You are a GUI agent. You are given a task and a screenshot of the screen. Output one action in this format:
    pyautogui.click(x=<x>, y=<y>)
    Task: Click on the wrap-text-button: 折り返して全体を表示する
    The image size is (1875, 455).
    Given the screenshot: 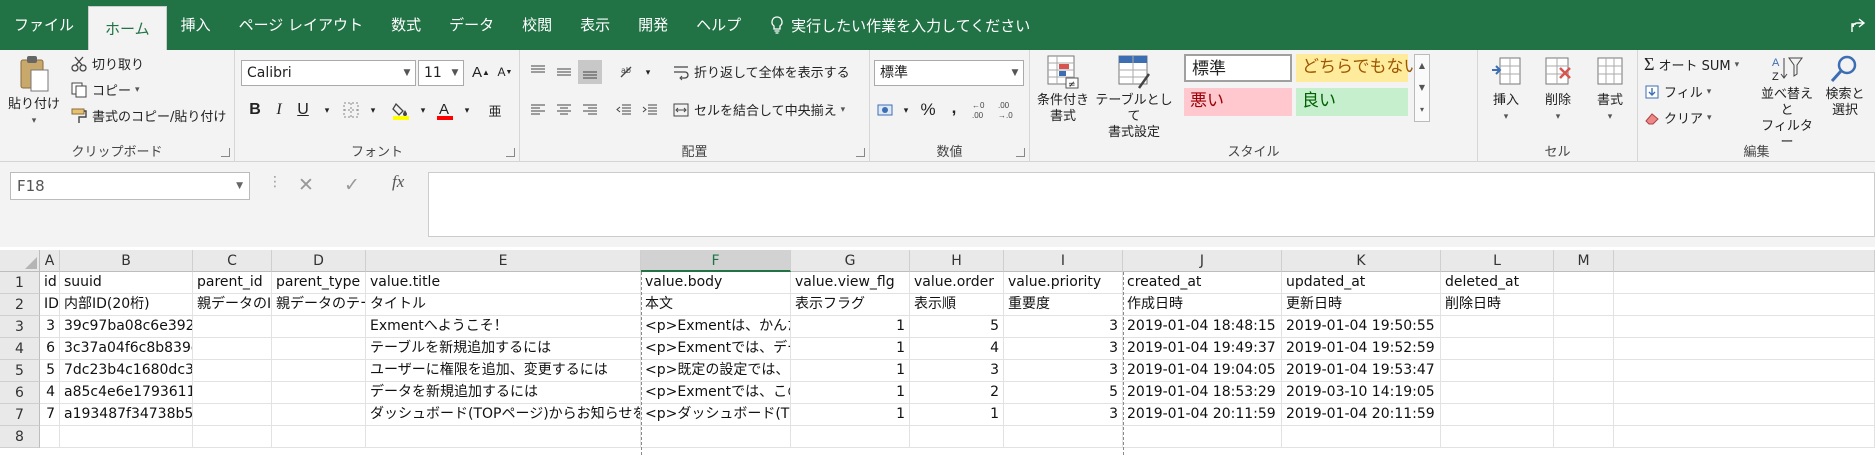 What is the action you would take?
    pyautogui.click(x=761, y=71)
    